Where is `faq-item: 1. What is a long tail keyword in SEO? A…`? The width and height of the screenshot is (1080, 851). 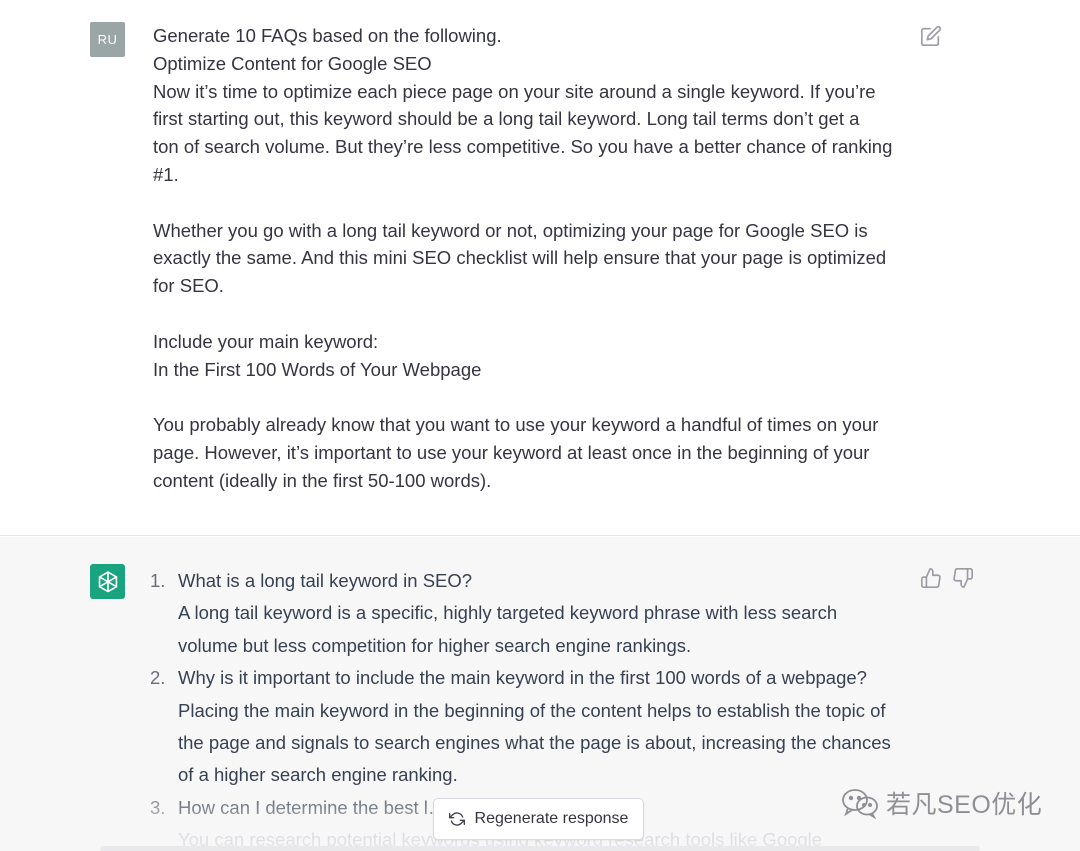
faq-item: 1. What is a long tail keyword in SEO? A… is located at coordinates (535, 613).